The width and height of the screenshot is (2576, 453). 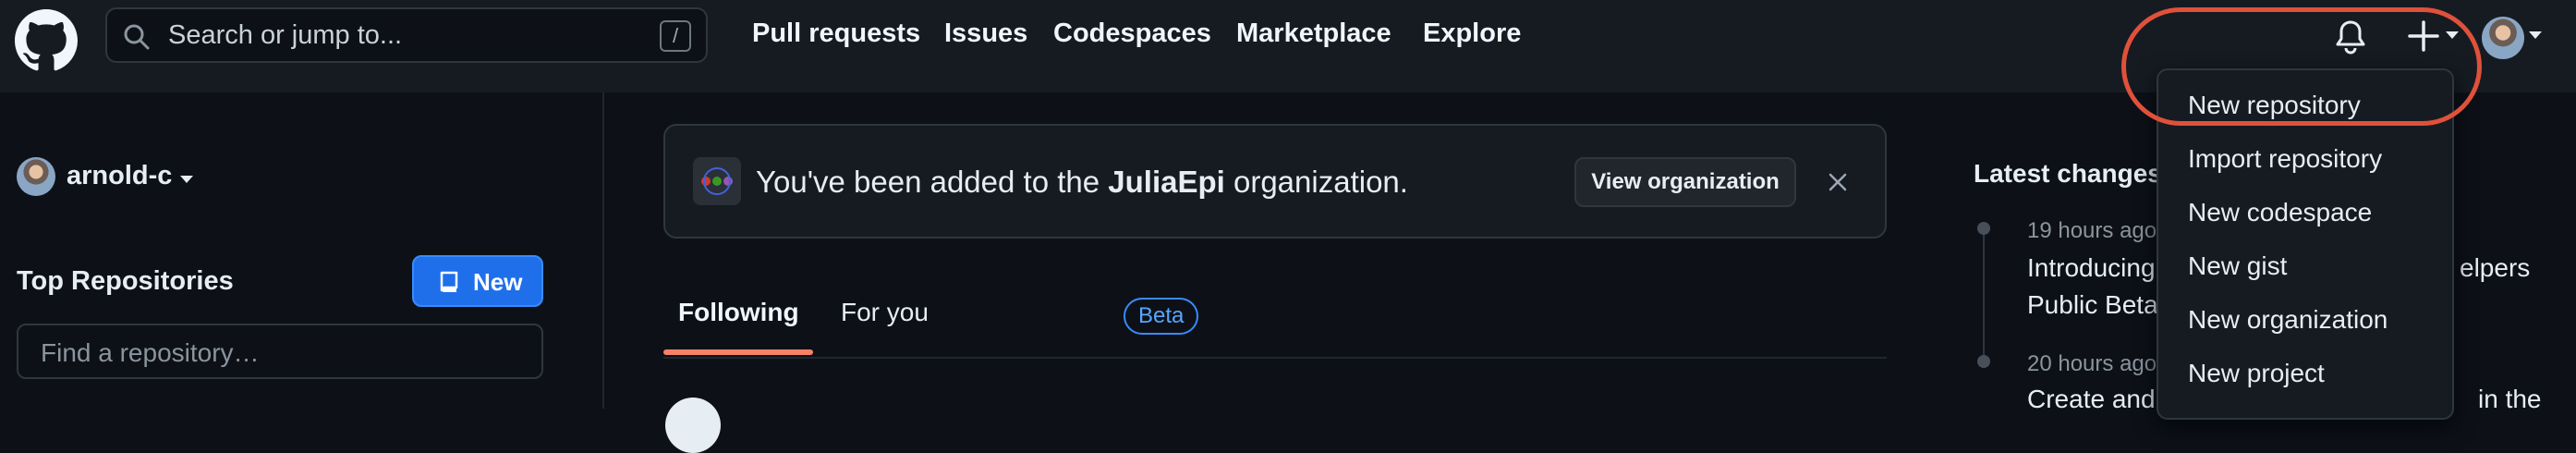 I want to click on changelog-time: 19 hours ago, so click(x=2092, y=230).